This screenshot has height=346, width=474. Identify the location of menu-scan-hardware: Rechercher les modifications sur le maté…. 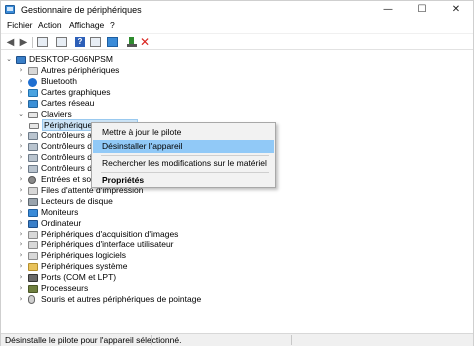
(183, 163).